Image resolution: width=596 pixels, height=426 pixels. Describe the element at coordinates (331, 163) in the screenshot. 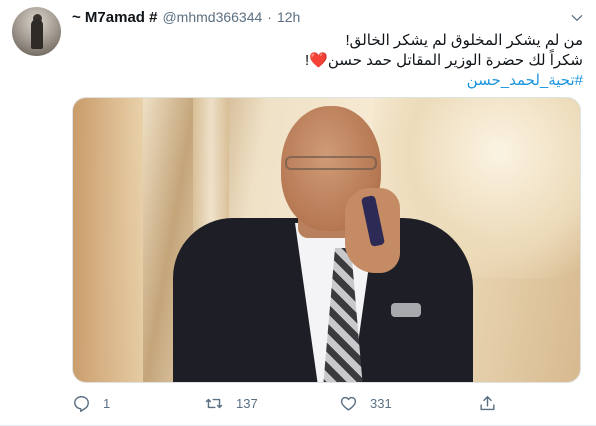

I see `photo-glasses` at that location.